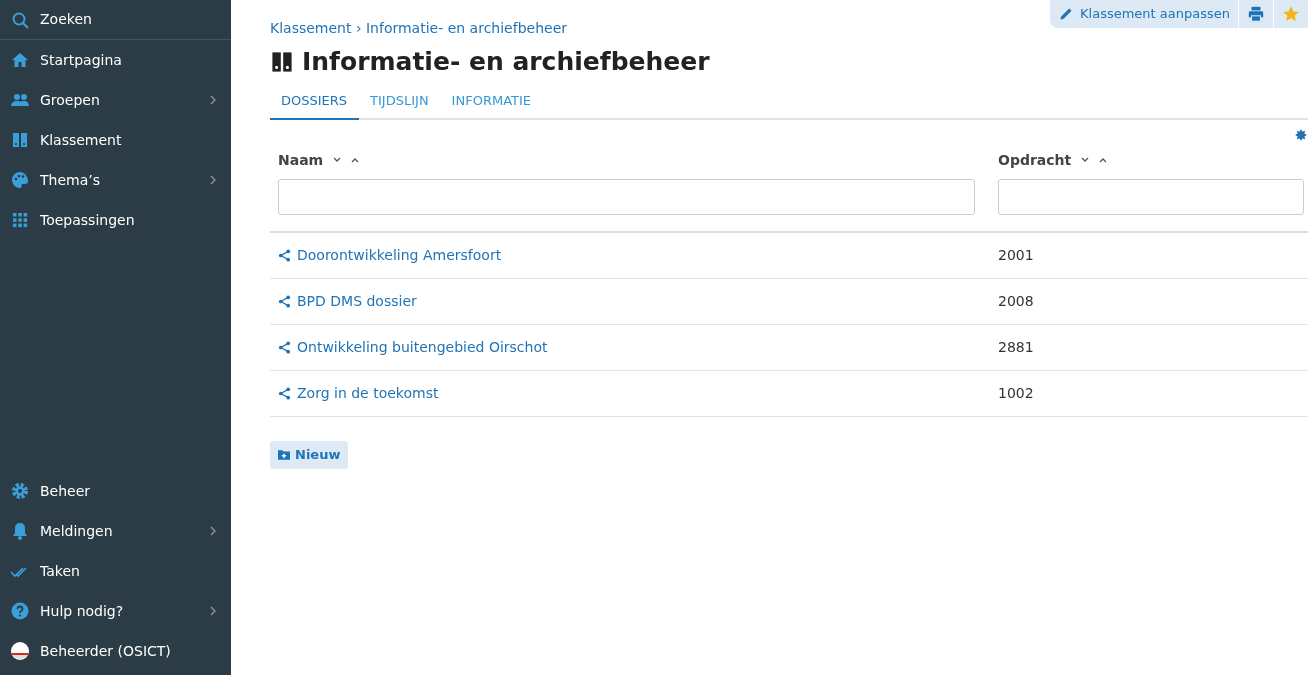 This screenshot has height=675, width=1312. What do you see at coordinates (284, 454) in the screenshot?
I see `folder-plus-icon` at bounding box center [284, 454].